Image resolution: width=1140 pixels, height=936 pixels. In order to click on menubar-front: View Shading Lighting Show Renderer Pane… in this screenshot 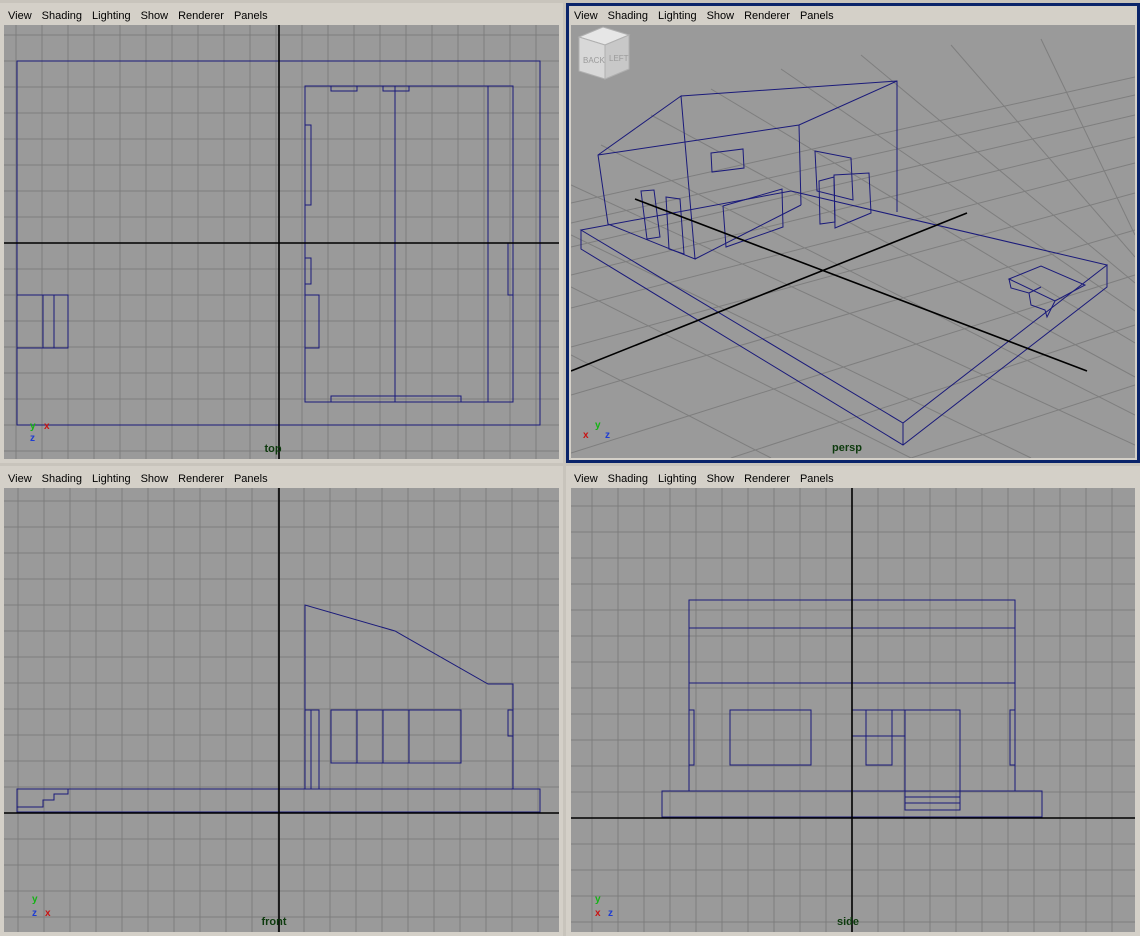, I will do `click(281, 479)`.